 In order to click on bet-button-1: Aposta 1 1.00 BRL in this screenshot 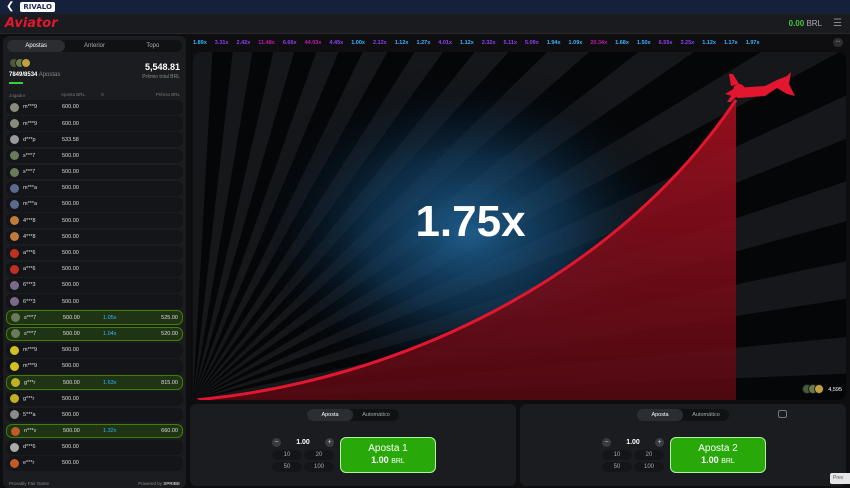, I will do `click(388, 455)`.